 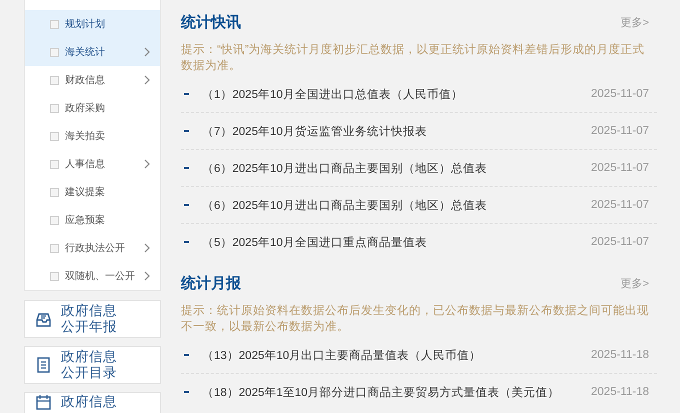 What do you see at coordinates (92, 108) in the screenshot?
I see `sidebar-item: 政府采购` at bounding box center [92, 108].